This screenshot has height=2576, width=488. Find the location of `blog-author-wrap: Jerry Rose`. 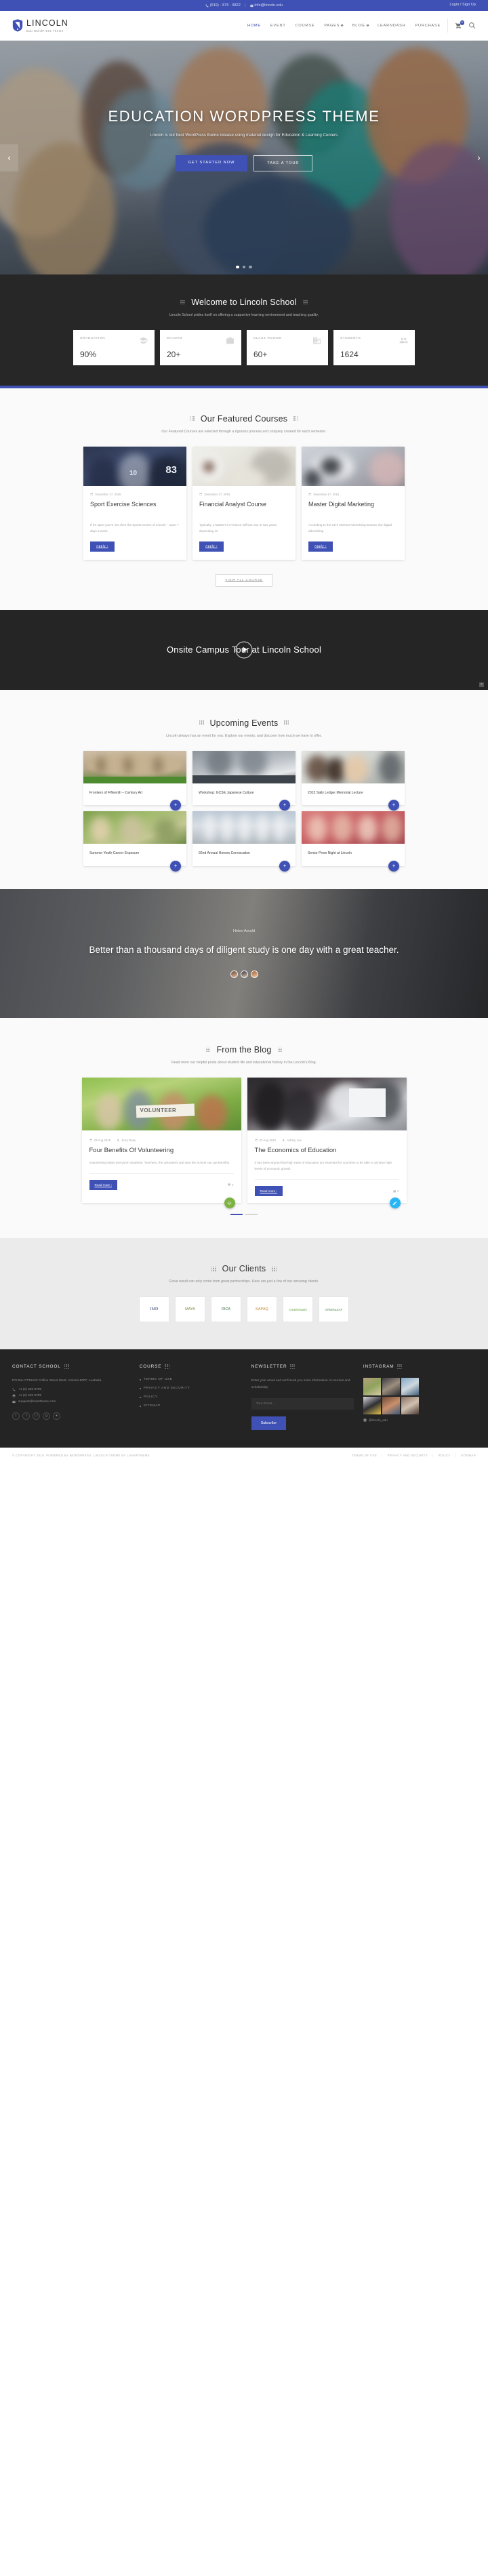

blog-author-wrap: Jerry Rose is located at coordinates (126, 1140).